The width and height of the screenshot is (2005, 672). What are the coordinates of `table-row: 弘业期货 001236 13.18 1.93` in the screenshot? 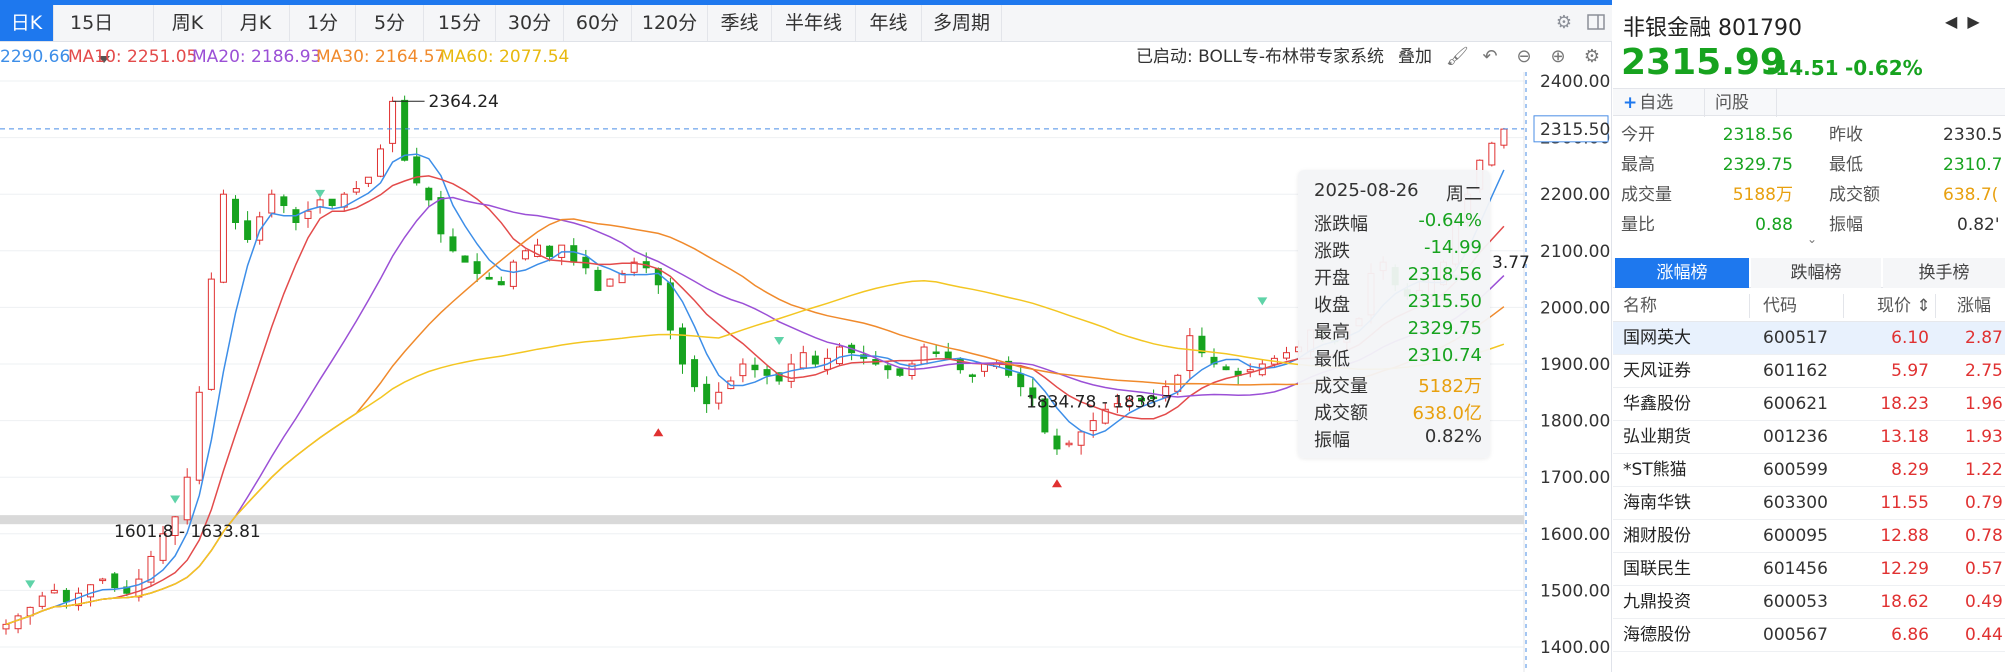 It's located at (1809, 437).